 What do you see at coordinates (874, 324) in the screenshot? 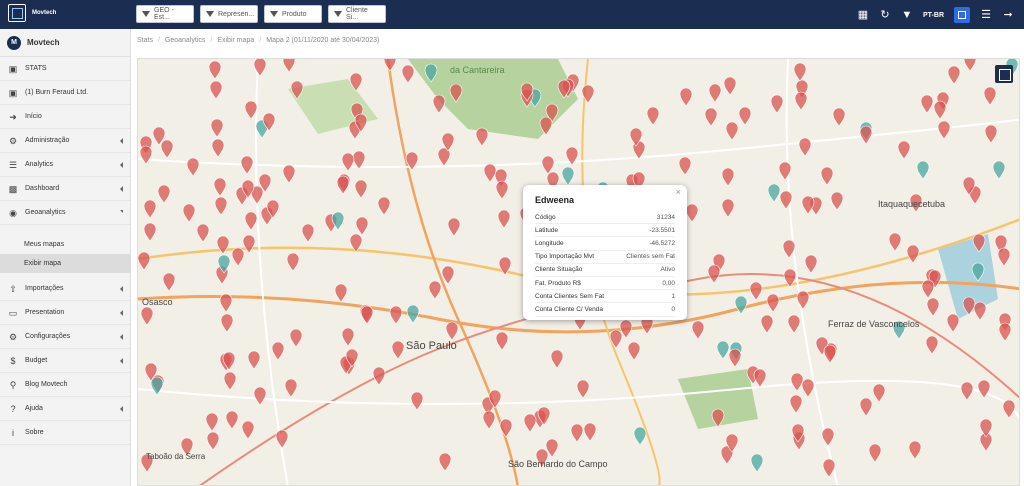
I see `map-label-ferraz: Ferraz de Vasconcelos` at bounding box center [874, 324].